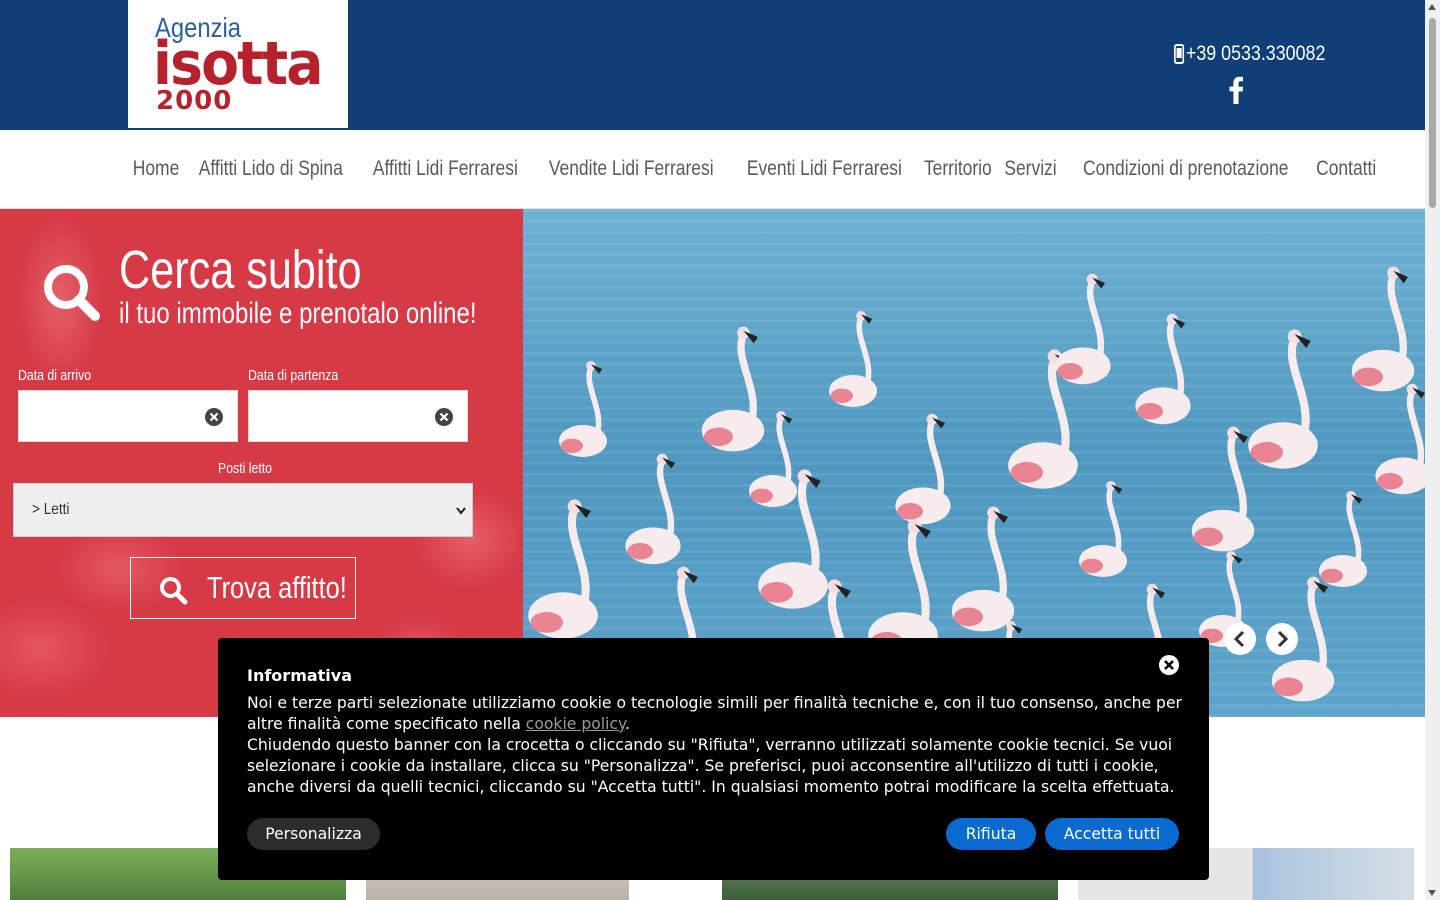  Describe the element at coordinates (631, 169) in the screenshot. I see `nav-item-vendite-lidi-ferraresi: Vendite Lidi Ferraresi` at that location.